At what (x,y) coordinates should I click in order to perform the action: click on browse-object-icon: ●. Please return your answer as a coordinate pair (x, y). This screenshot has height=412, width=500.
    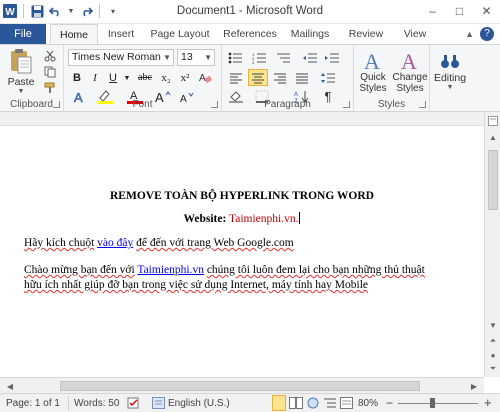
    Looking at the image, I should click on (492, 355).